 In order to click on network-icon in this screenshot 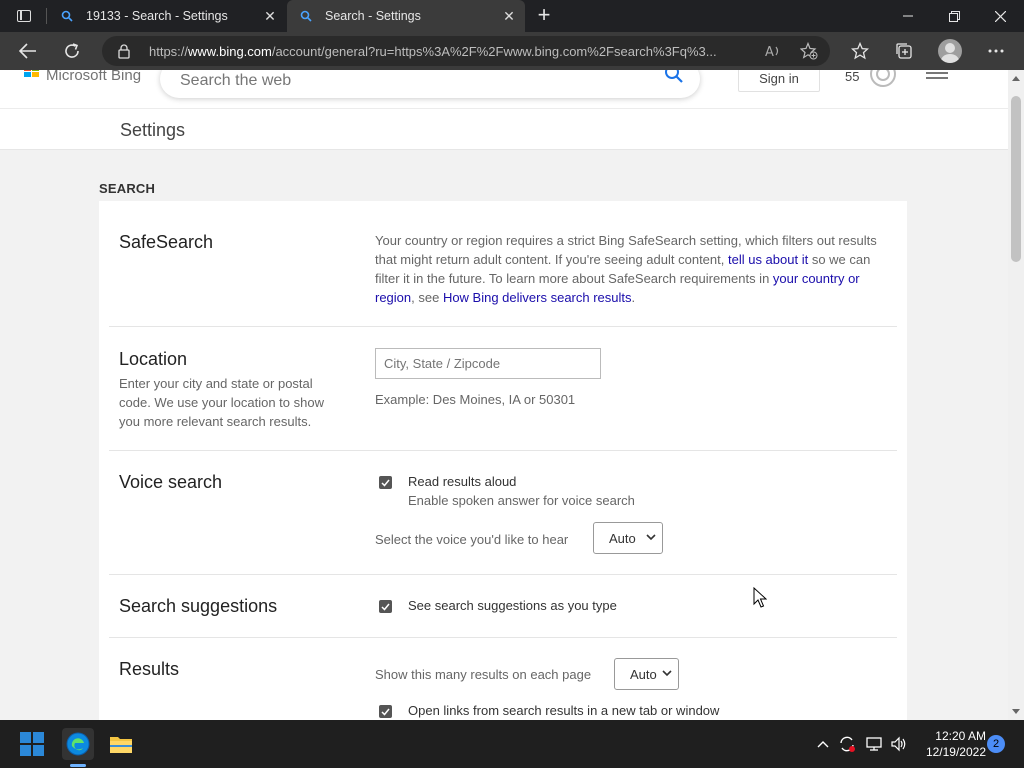, I will do `click(874, 744)`.